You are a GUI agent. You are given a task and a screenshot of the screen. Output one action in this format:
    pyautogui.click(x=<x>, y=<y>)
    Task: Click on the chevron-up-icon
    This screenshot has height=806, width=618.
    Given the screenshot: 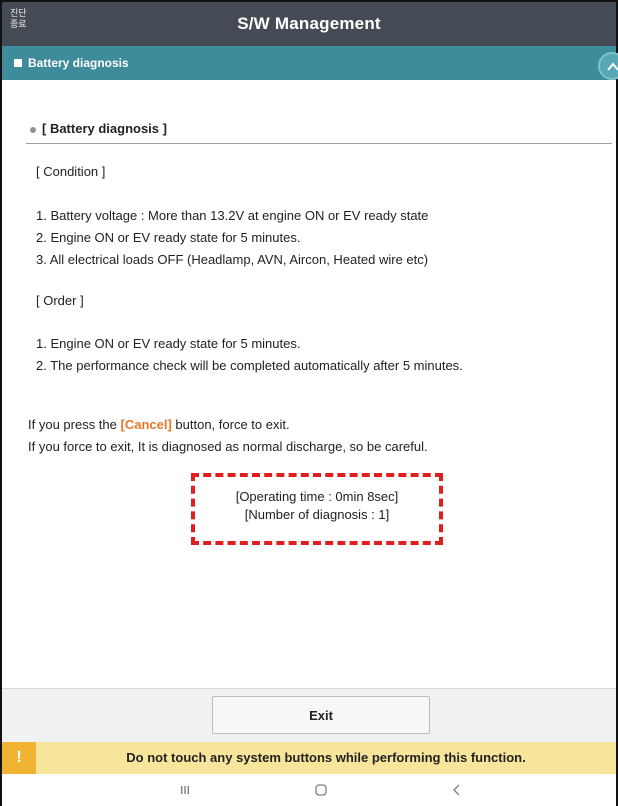 What is the action you would take?
    pyautogui.click(x=612, y=66)
    